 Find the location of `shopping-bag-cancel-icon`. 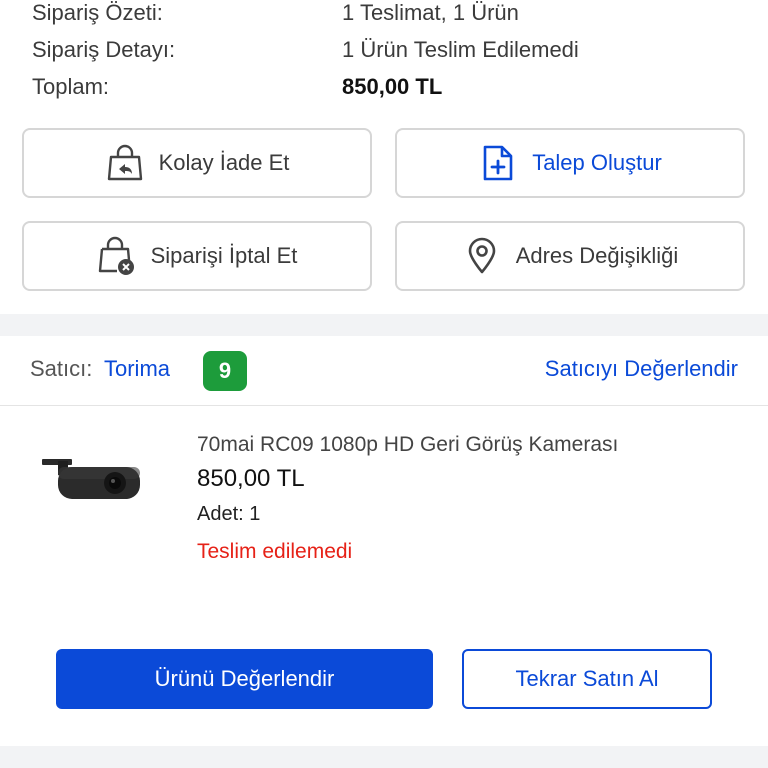

shopping-bag-cancel-icon is located at coordinates (117, 256).